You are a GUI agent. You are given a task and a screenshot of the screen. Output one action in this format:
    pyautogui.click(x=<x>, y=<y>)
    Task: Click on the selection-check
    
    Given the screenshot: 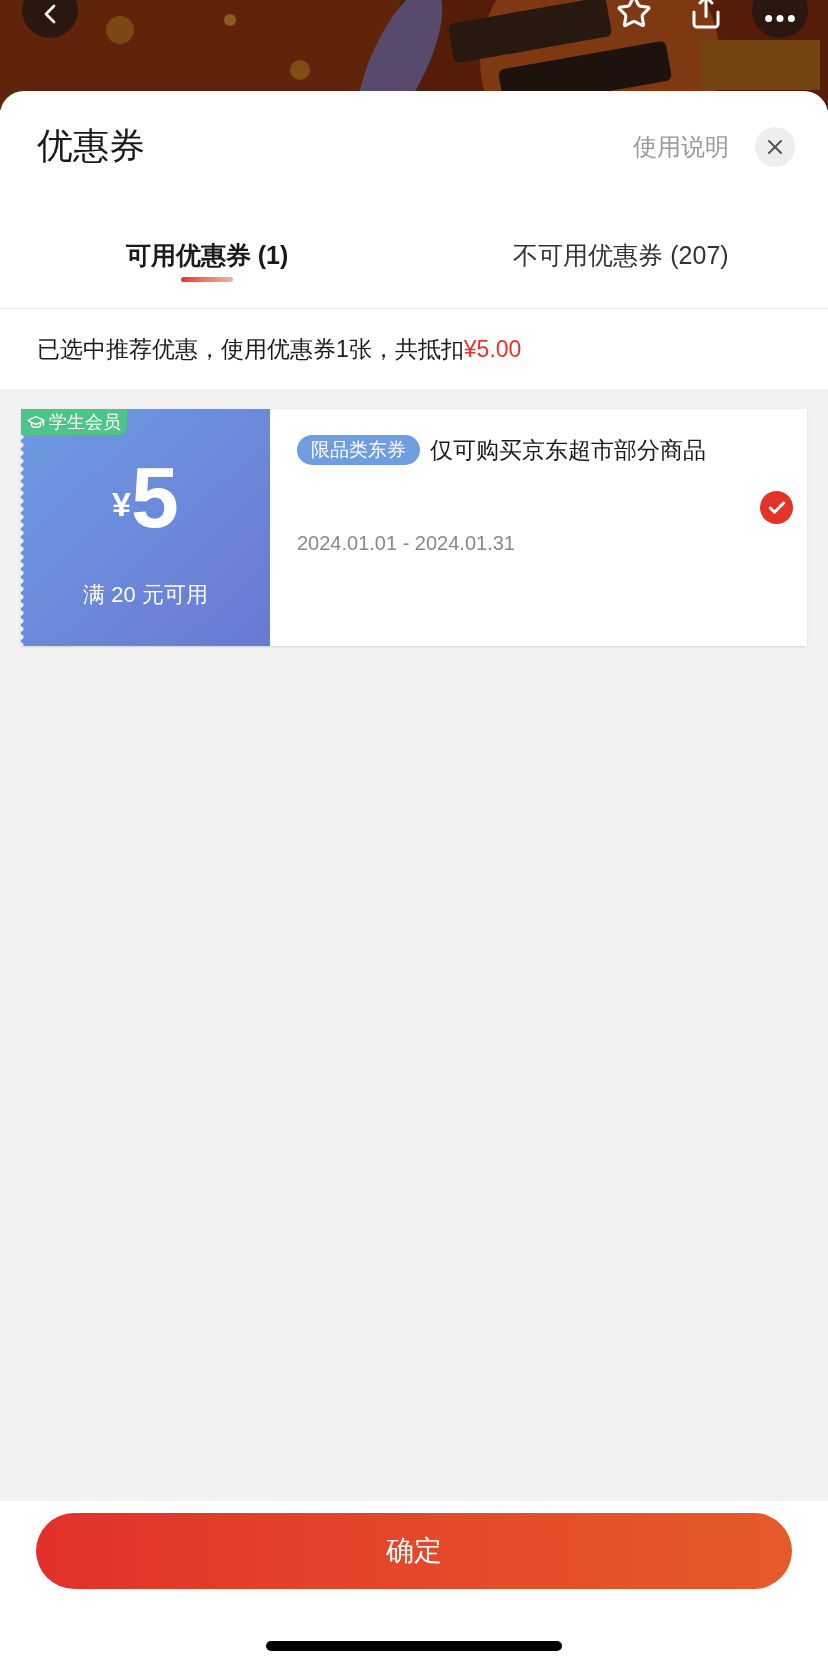 What is the action you would take?
    pyautogui.click(x=776, y=507)
    